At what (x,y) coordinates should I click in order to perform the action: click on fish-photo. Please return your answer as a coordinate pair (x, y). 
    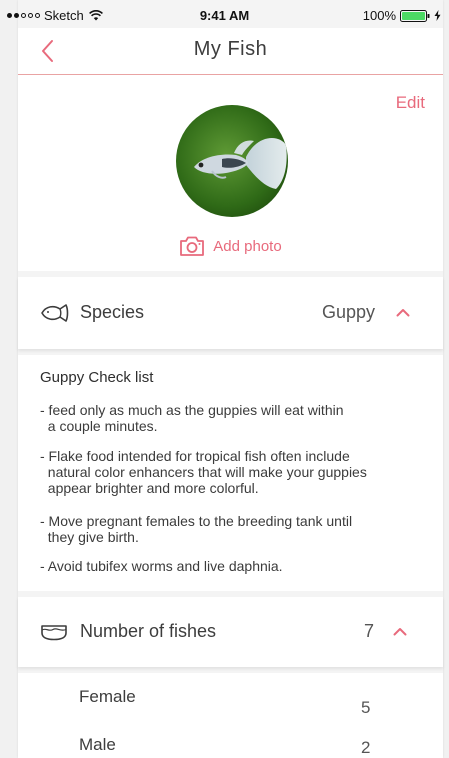
    Looking at the image, I should click on (232, 161).